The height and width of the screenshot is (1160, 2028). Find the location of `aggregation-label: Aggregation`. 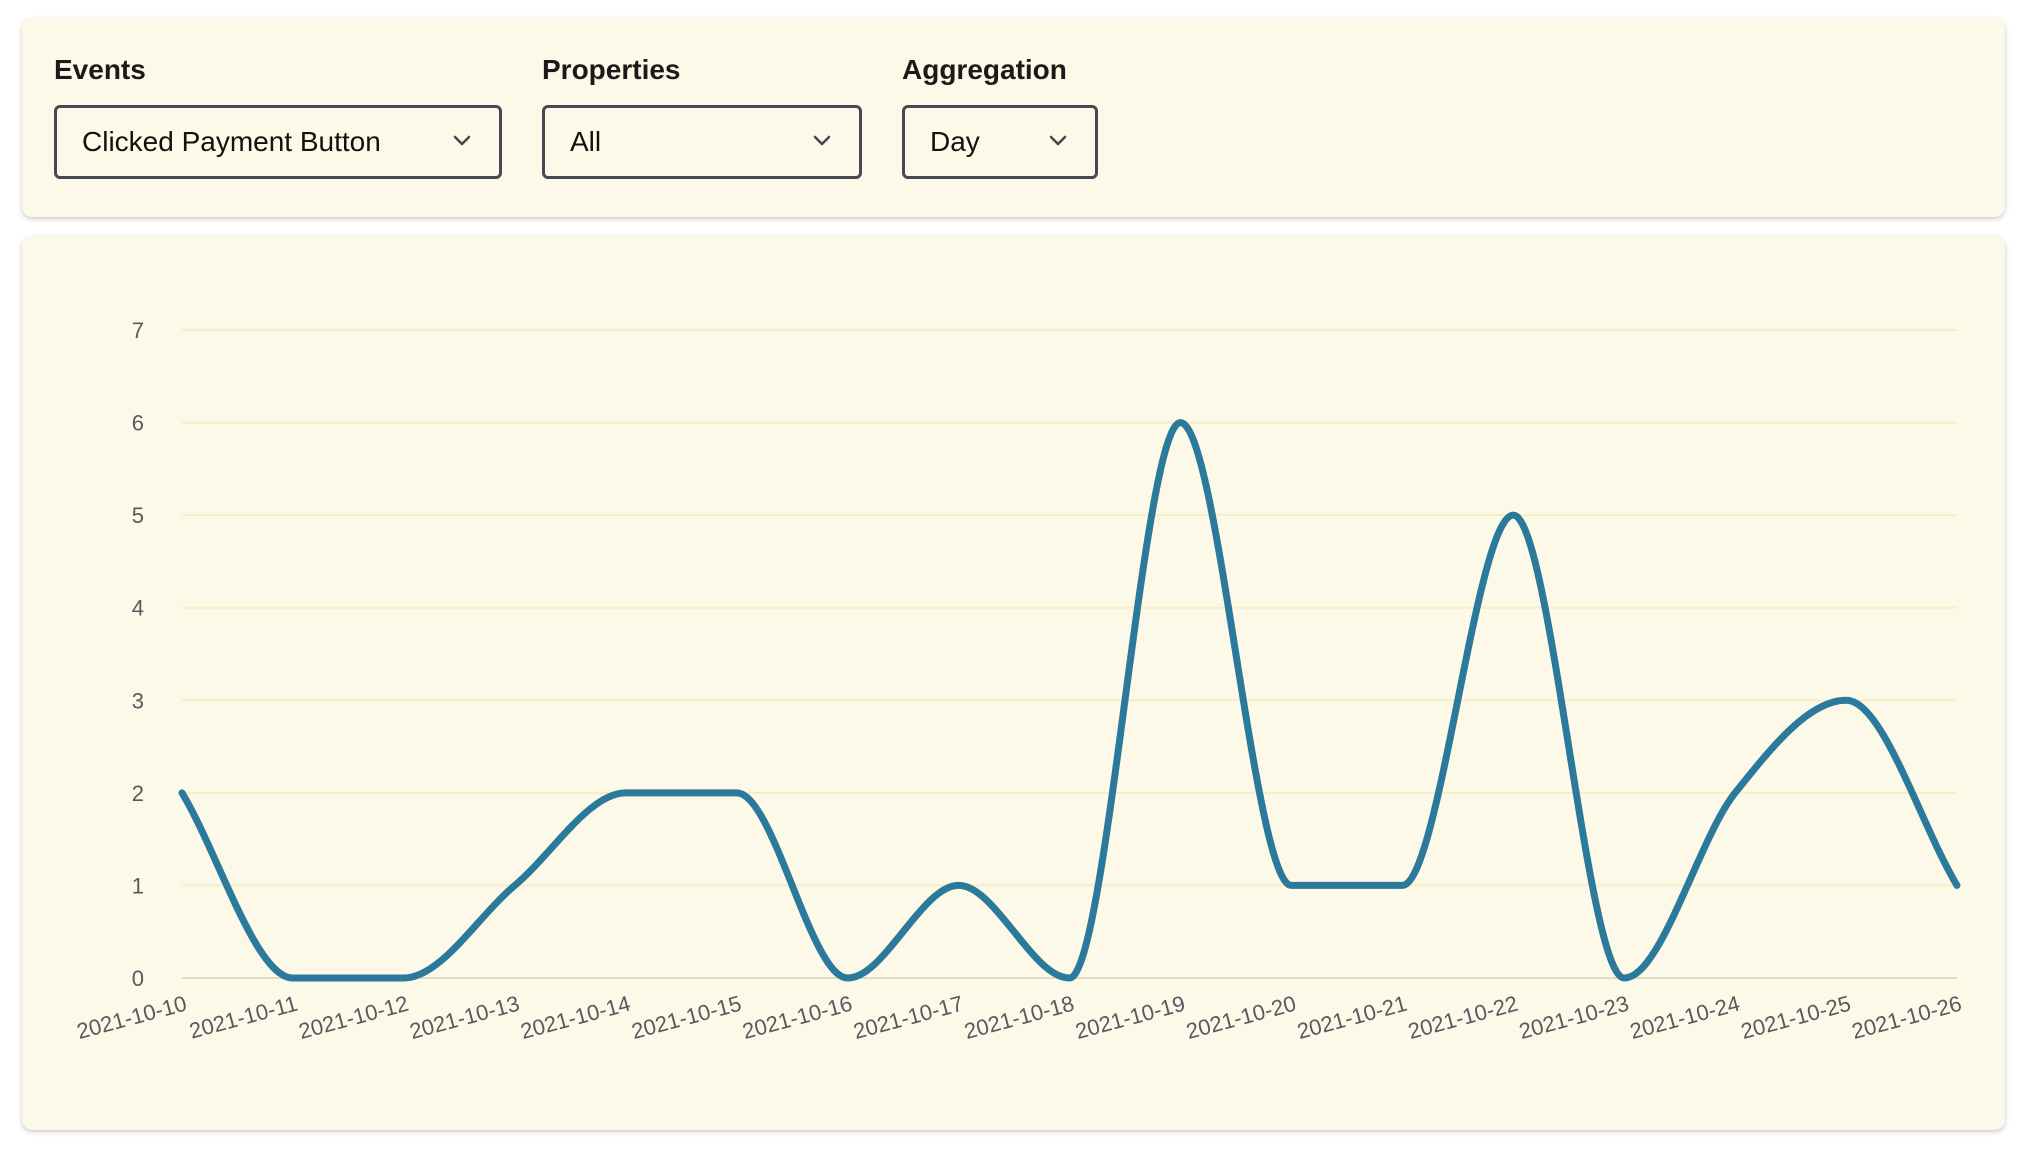

aggregation-label: Aggregation is located at coordinates (984, 69).